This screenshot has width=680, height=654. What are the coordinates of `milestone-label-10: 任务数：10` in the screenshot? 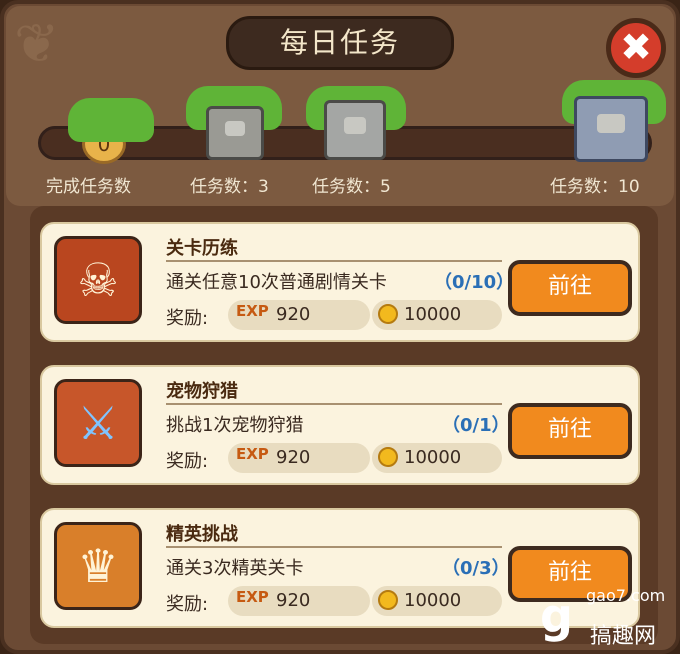 It's located at (595, 187).